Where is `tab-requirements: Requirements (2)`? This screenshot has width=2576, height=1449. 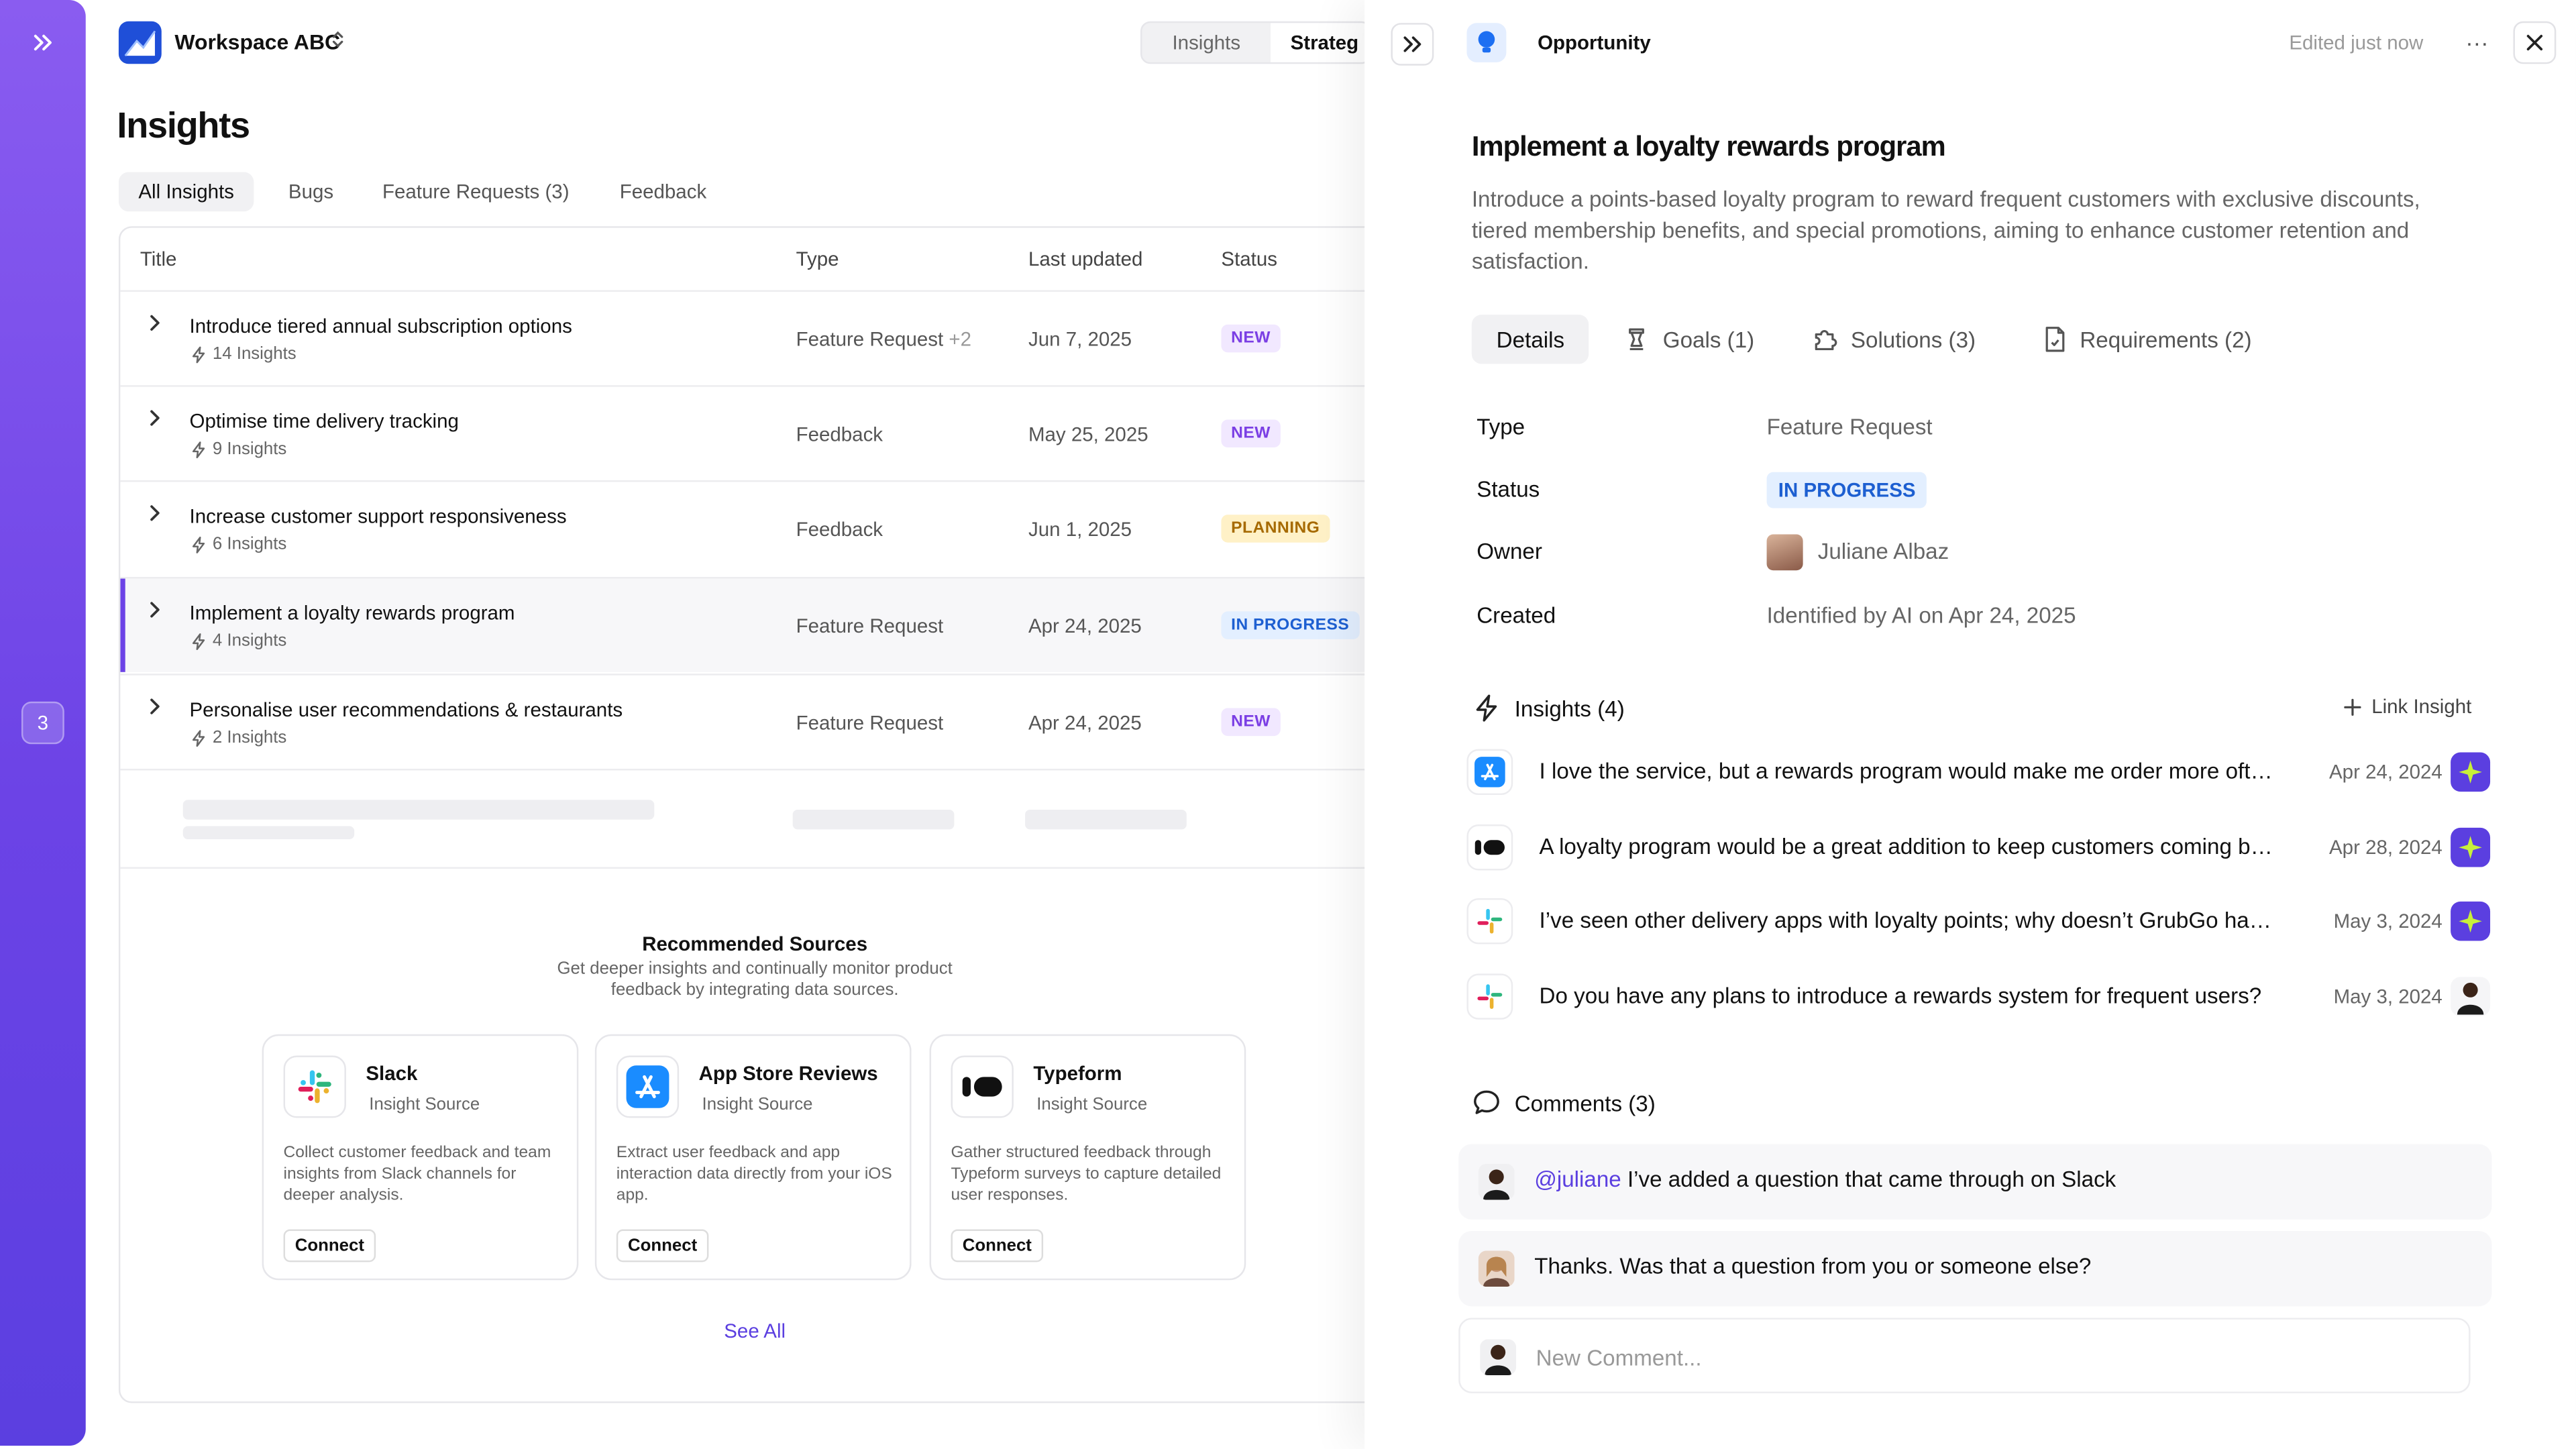 tab-requirements: Requirements (2) is located at coordinates (2147, 339).